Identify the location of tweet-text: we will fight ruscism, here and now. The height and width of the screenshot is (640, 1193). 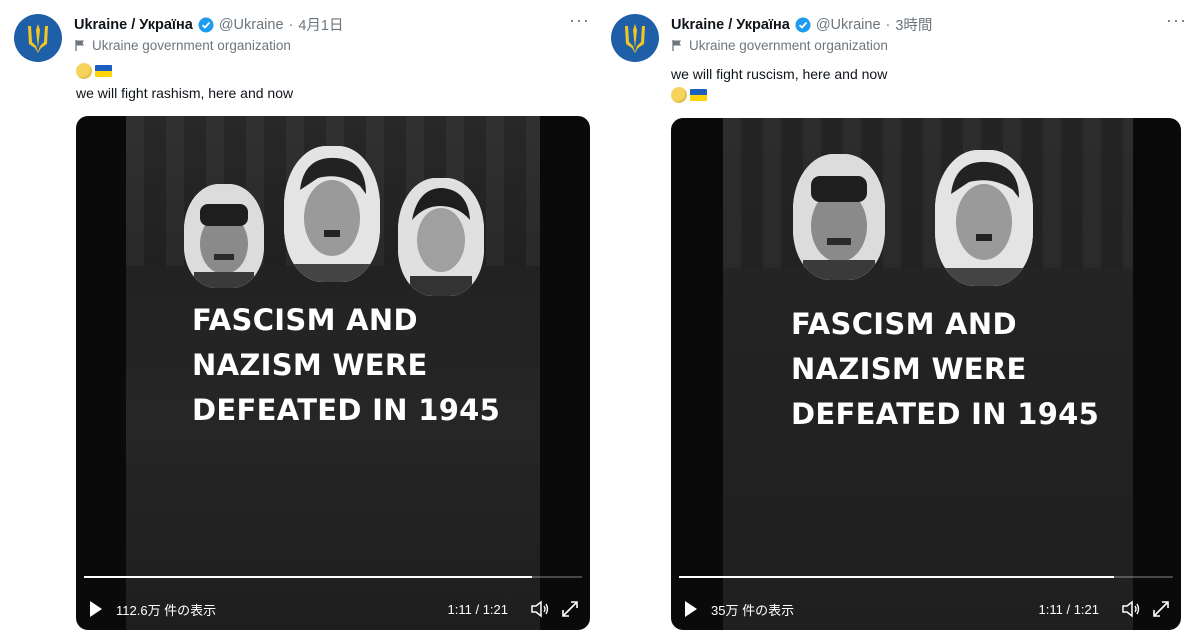
(779, 74).